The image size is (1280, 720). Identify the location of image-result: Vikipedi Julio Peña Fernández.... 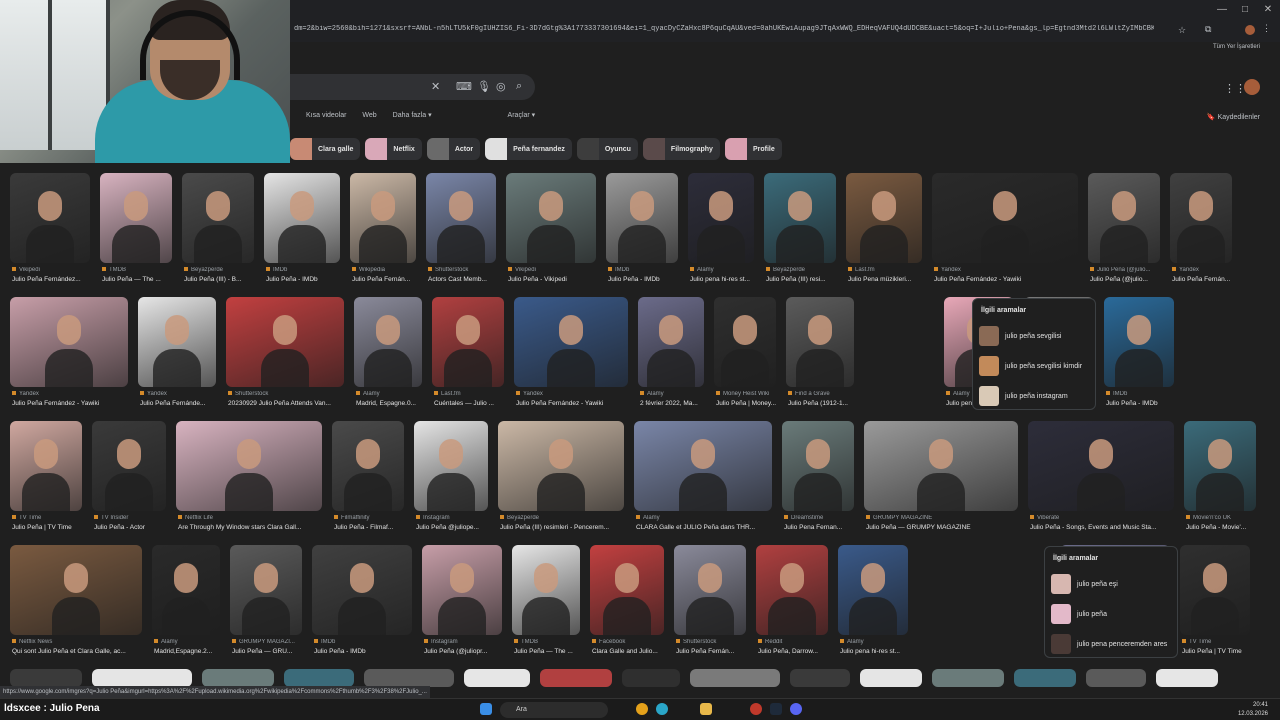
(50, 229).